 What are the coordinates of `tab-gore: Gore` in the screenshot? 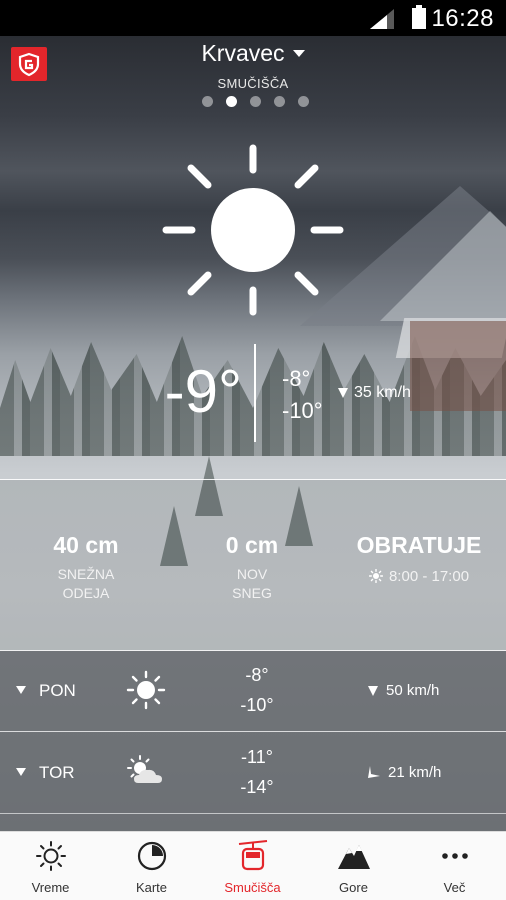 It's located at (353, 866).